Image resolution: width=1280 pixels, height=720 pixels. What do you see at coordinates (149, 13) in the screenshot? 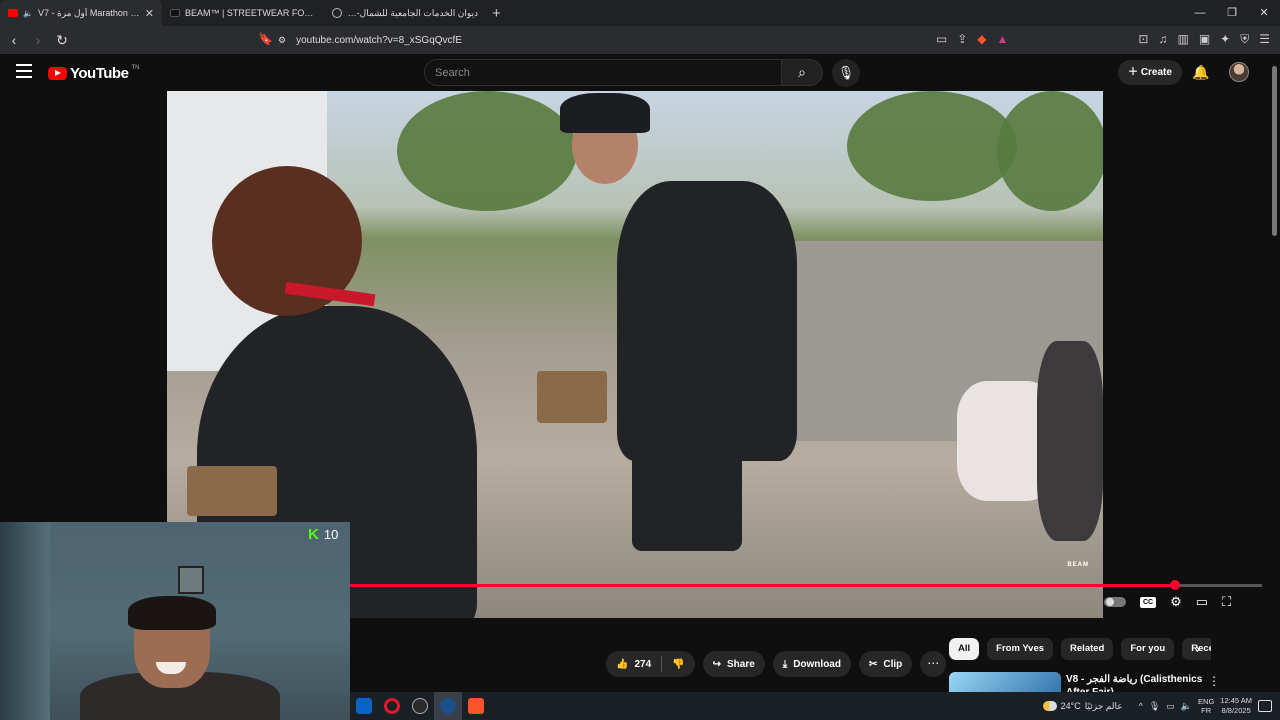
I see `close-tab-icon: ✕` at bounding box center [149, 13].